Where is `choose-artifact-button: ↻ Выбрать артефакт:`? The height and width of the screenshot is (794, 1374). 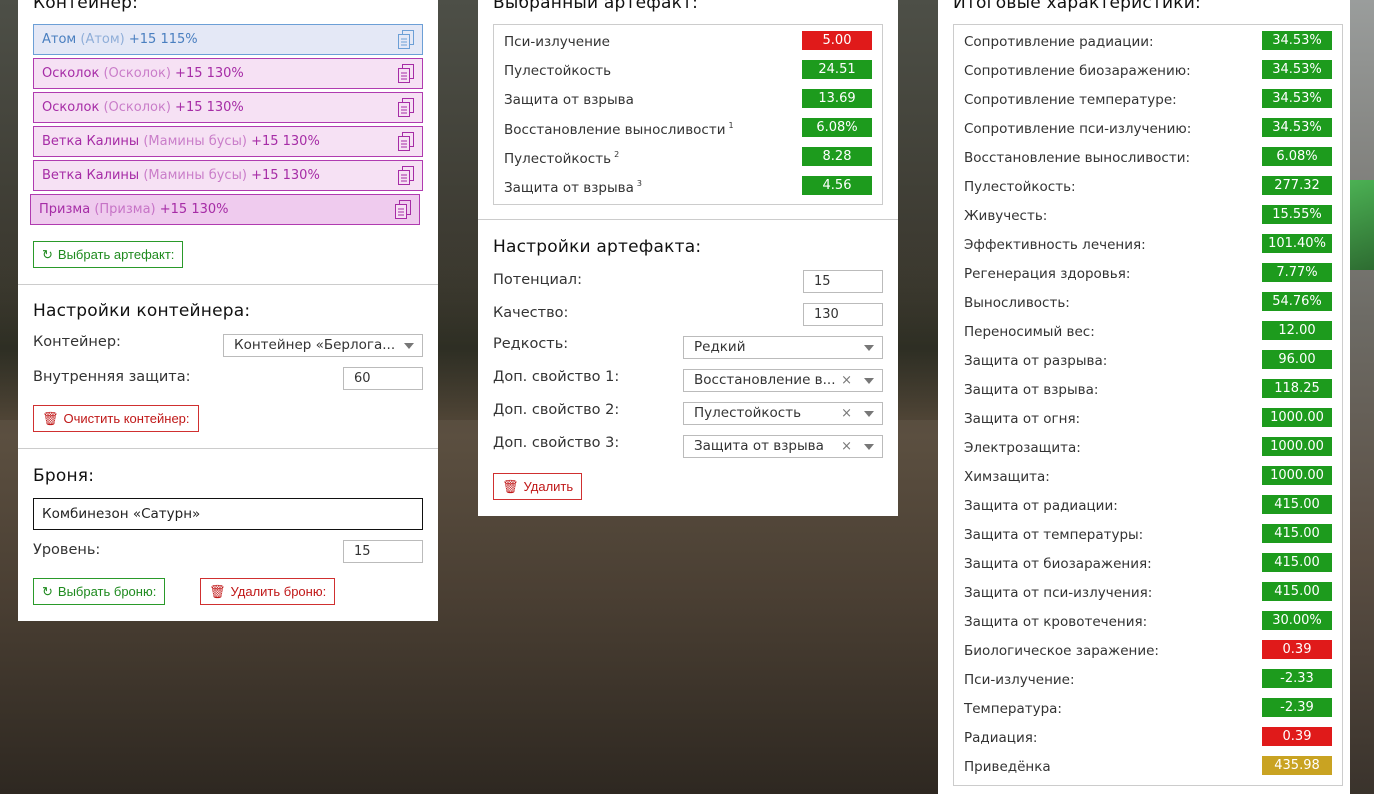 choose-artifact-button: ↻ Выбрать артефакт: is located at coordinates (108, 254).